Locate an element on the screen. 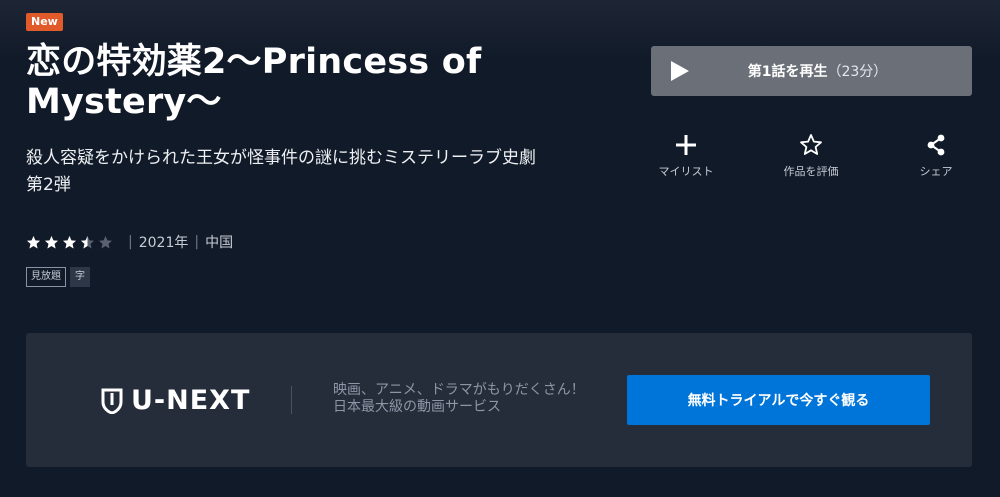 The height and width of the screenshot is (497, 1000). unext-logo: U-NEXT is located at coordinates (175, 400).